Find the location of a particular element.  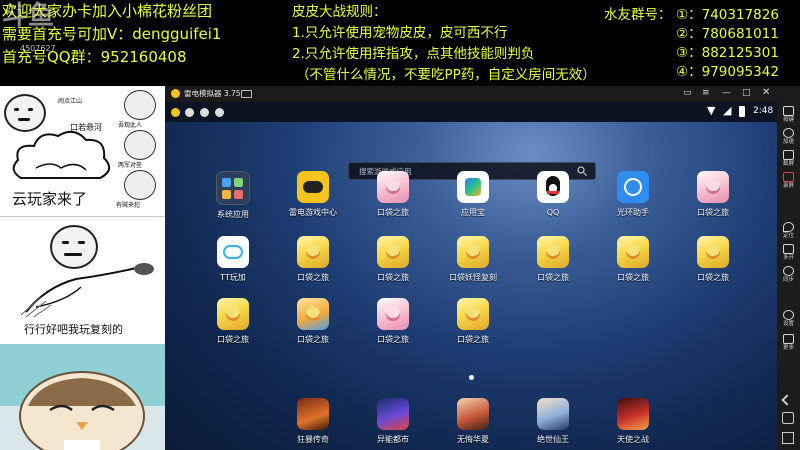

more-icon is located at coordinates (788, 339).